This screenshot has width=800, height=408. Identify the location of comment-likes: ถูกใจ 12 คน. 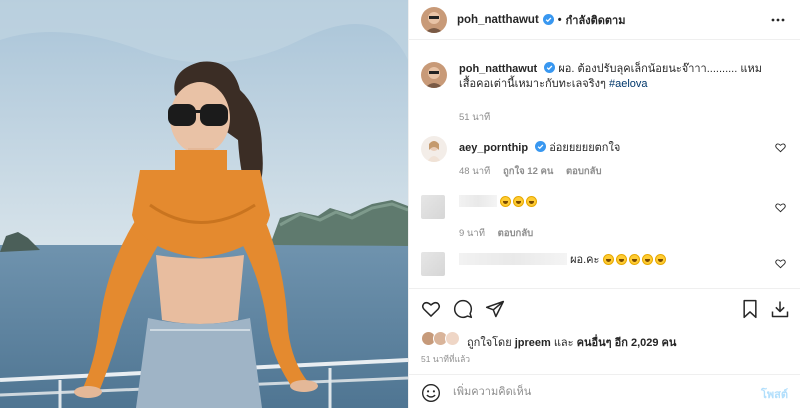
(528, 171).